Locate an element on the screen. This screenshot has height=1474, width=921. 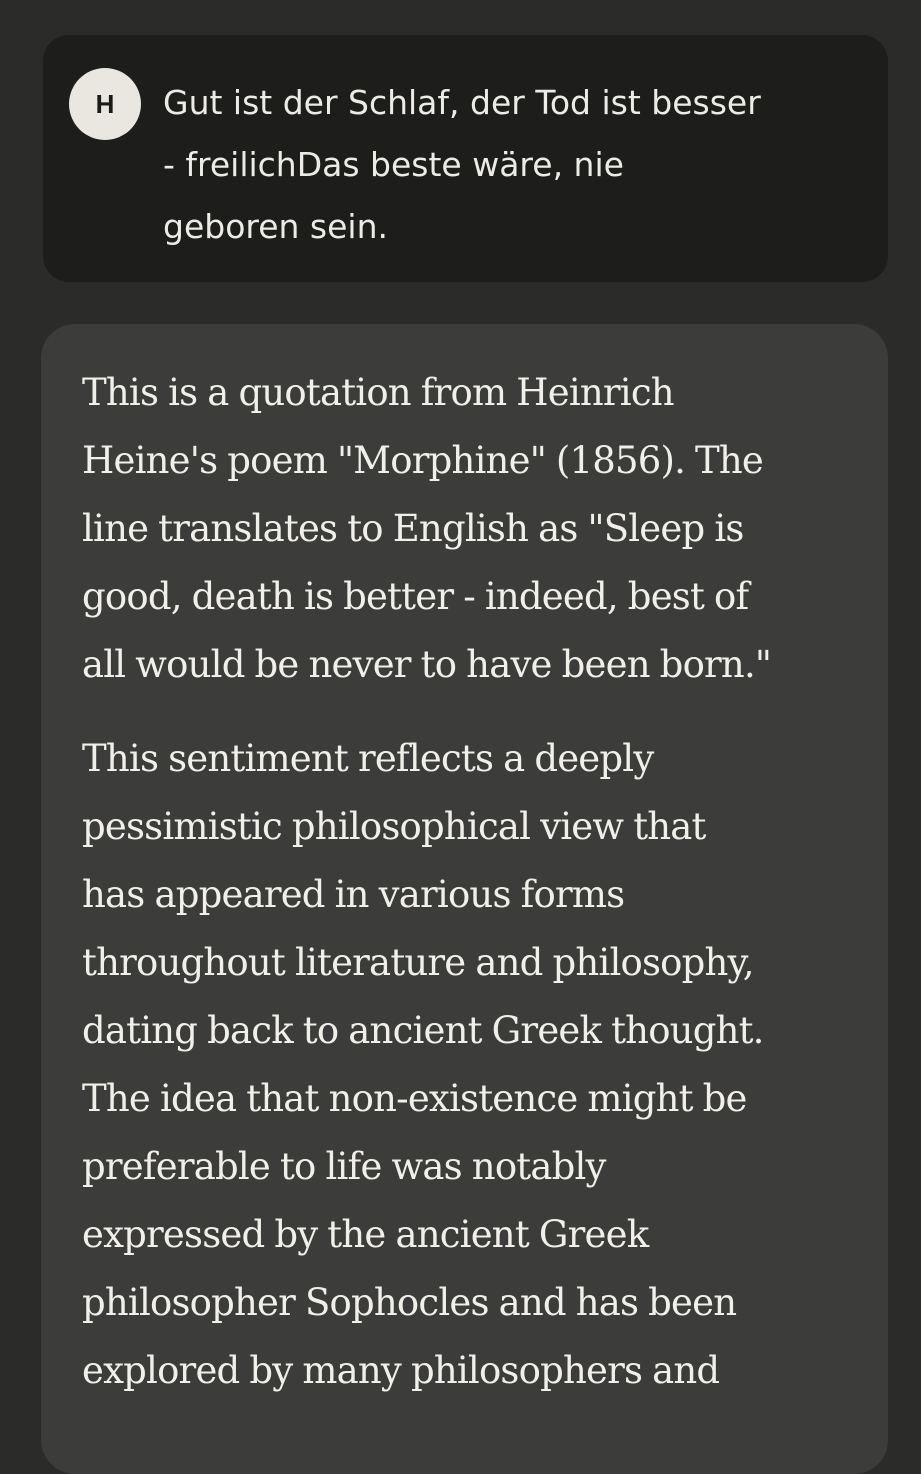
assistant-line: preferable to life was notably is located at coordinates (344, 1166).